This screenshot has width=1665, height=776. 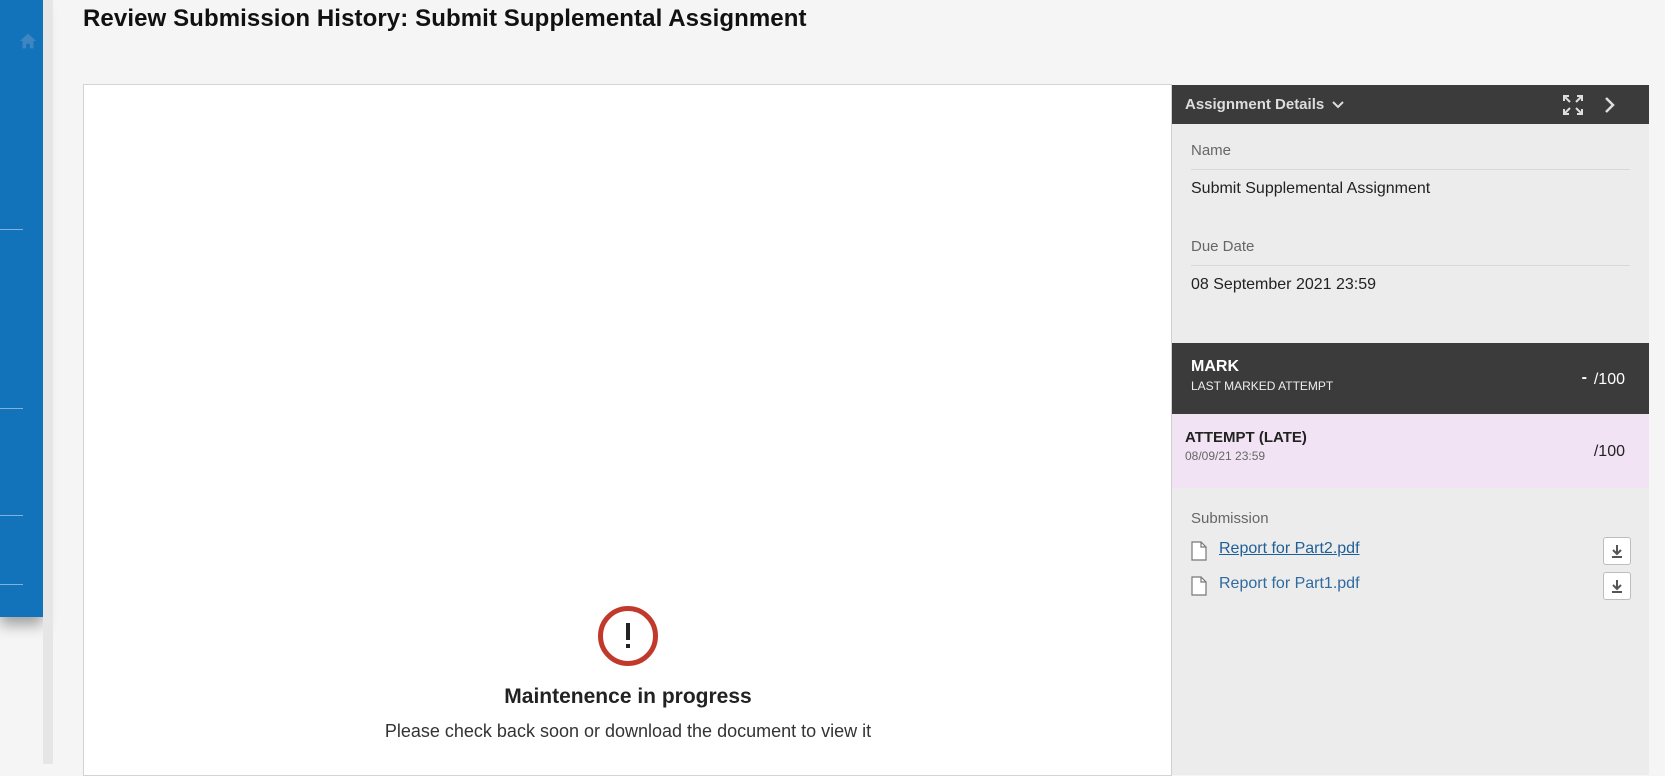 I want to click on mark-score-total: /100, so click(x=1609, y=379).